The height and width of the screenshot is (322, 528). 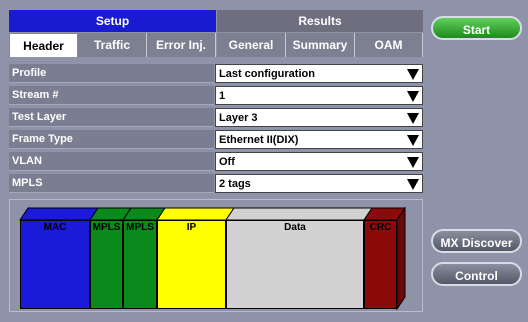 I want to click on test-layer-select: Layer 3, so click(x=319, y=117).